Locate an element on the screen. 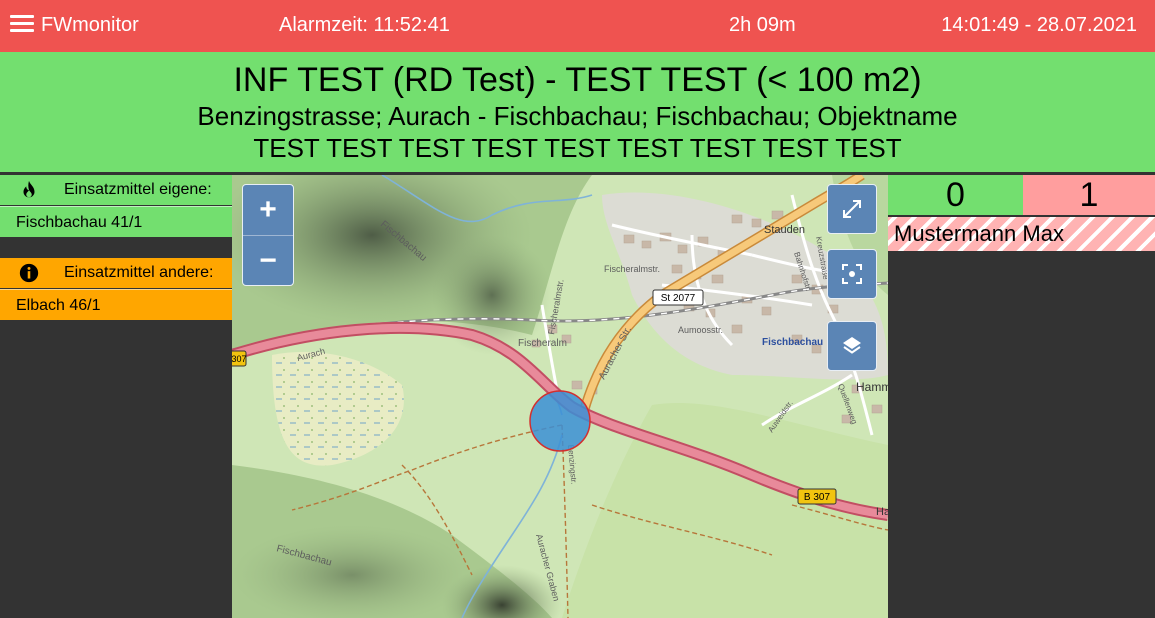 Image resolution: width=1155 pixels, height=618 pixels. road-shield-b307-left: 307 is located at coordinates (239, 358).